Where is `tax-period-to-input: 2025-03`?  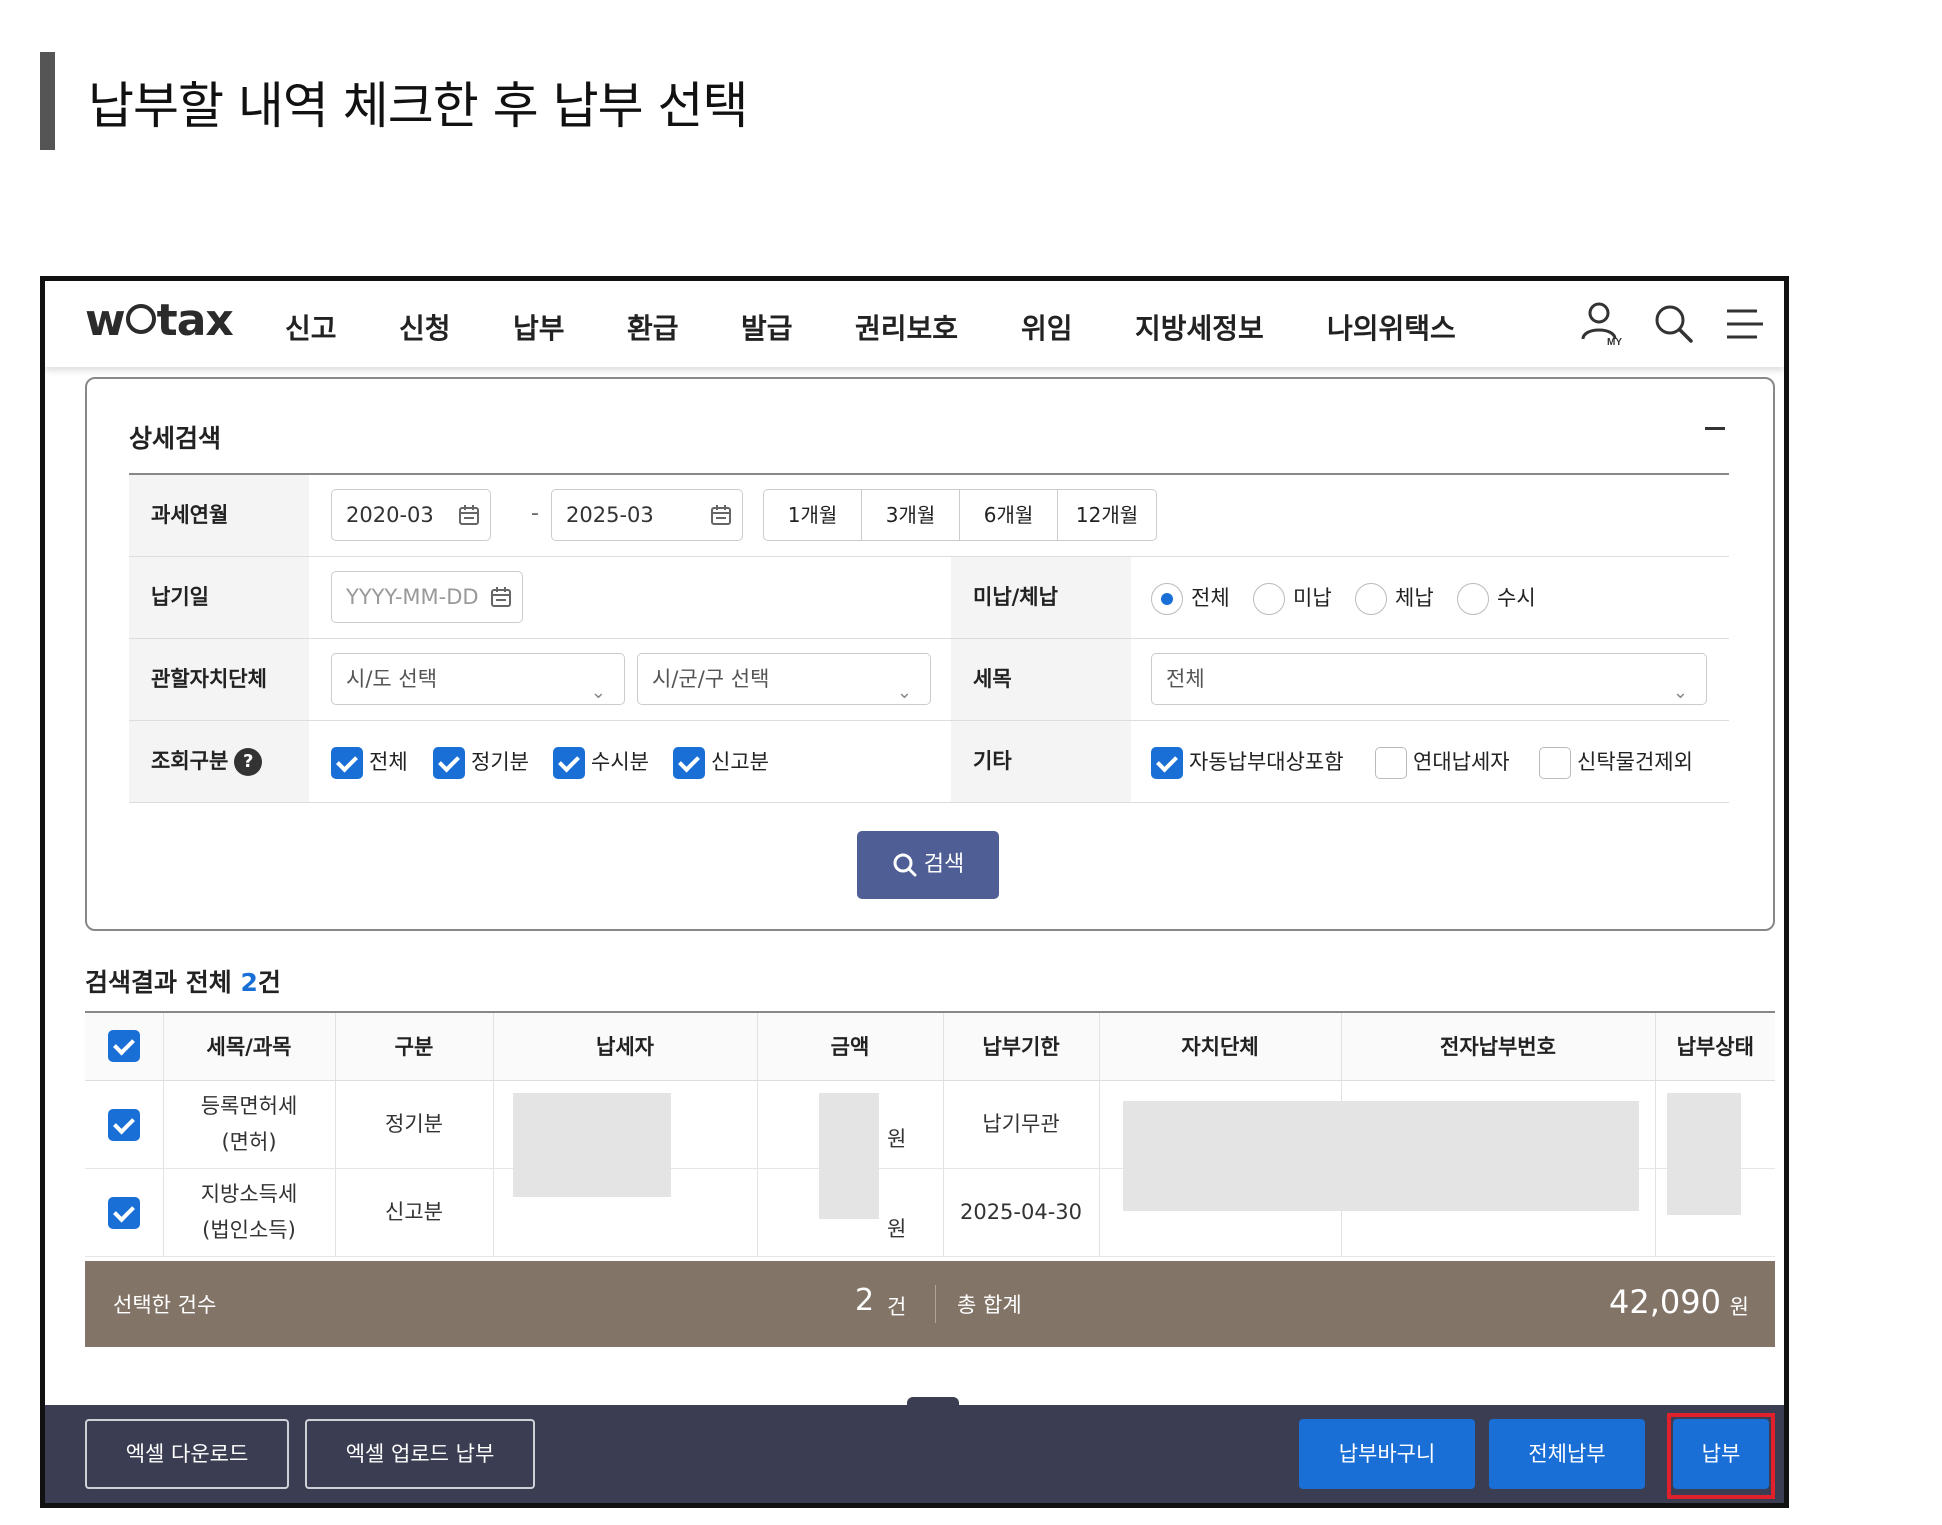 tax-period-to-input: 2025-03 is located at coordinates (647, 515).